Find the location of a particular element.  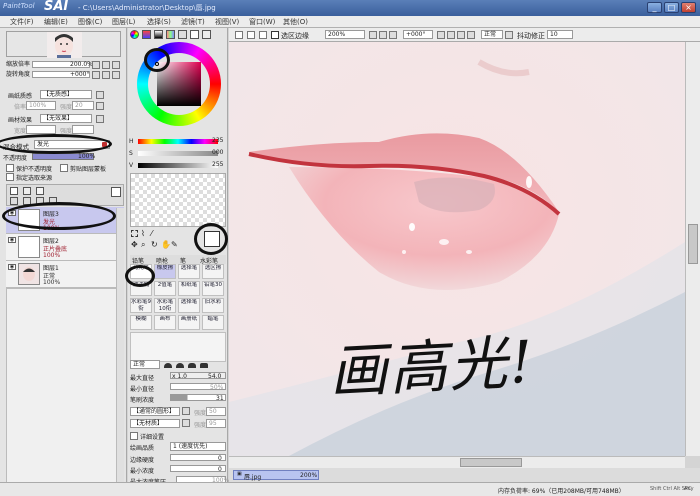

menu-window: 窗口(W) is located at coordinates (262, 22).